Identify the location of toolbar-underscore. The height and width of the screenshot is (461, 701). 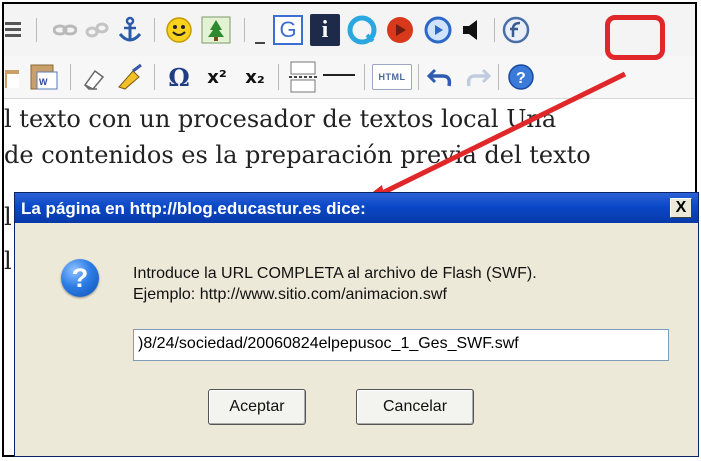
(261, 44).